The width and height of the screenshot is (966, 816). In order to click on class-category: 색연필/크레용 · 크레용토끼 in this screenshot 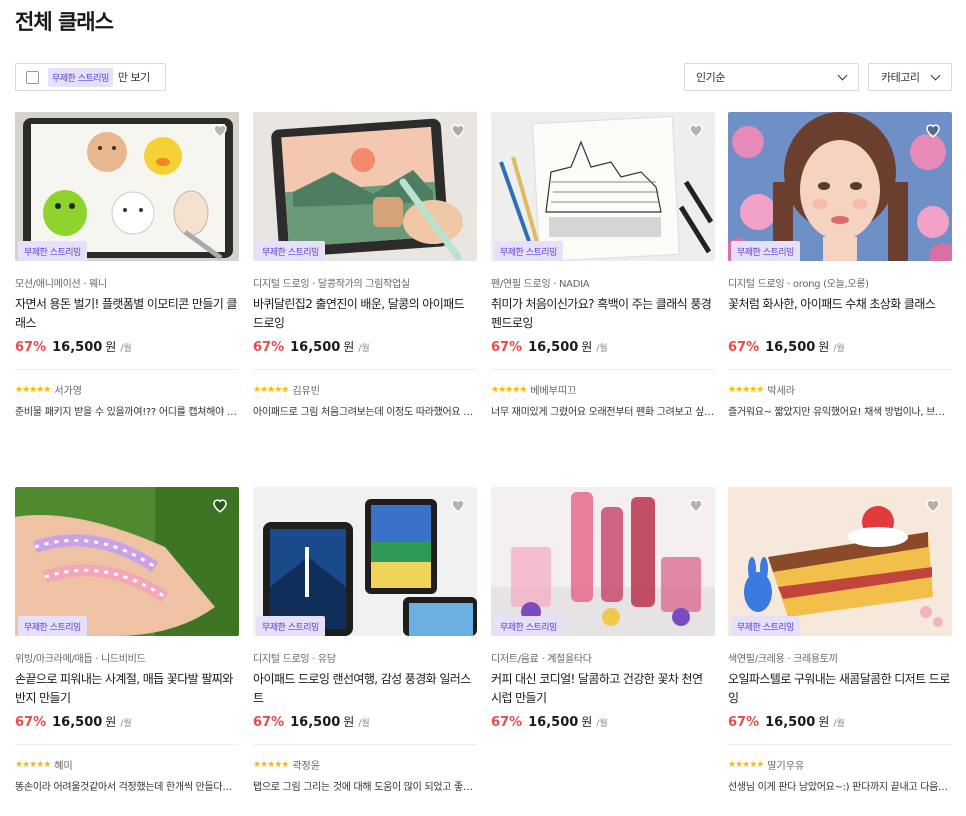, I will do `click(783, 659)`.